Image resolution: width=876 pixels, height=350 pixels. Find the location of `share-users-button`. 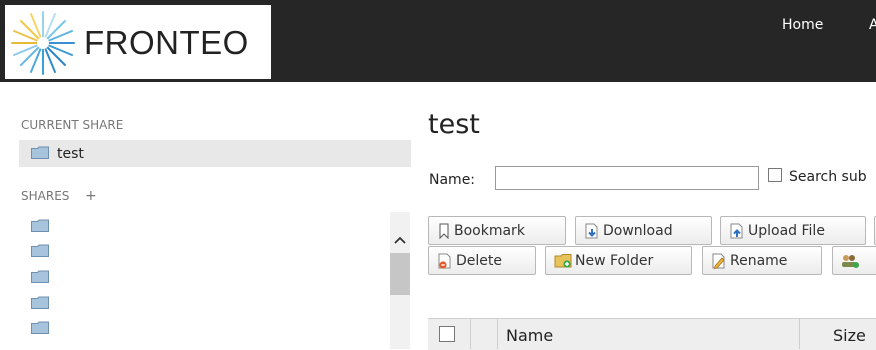

share-users-button is located at coordinates (854, 260).